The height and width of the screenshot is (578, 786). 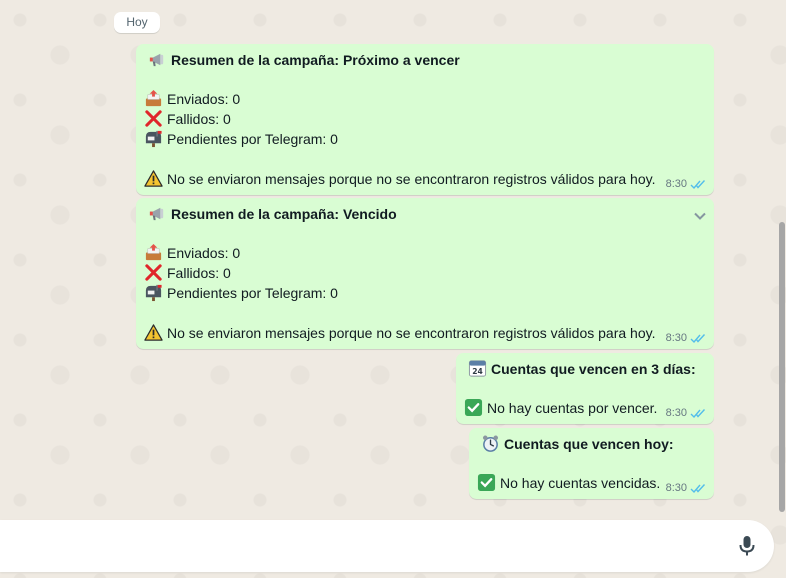 I want to click on chevron-down-icon, so click(x=700, y=216).